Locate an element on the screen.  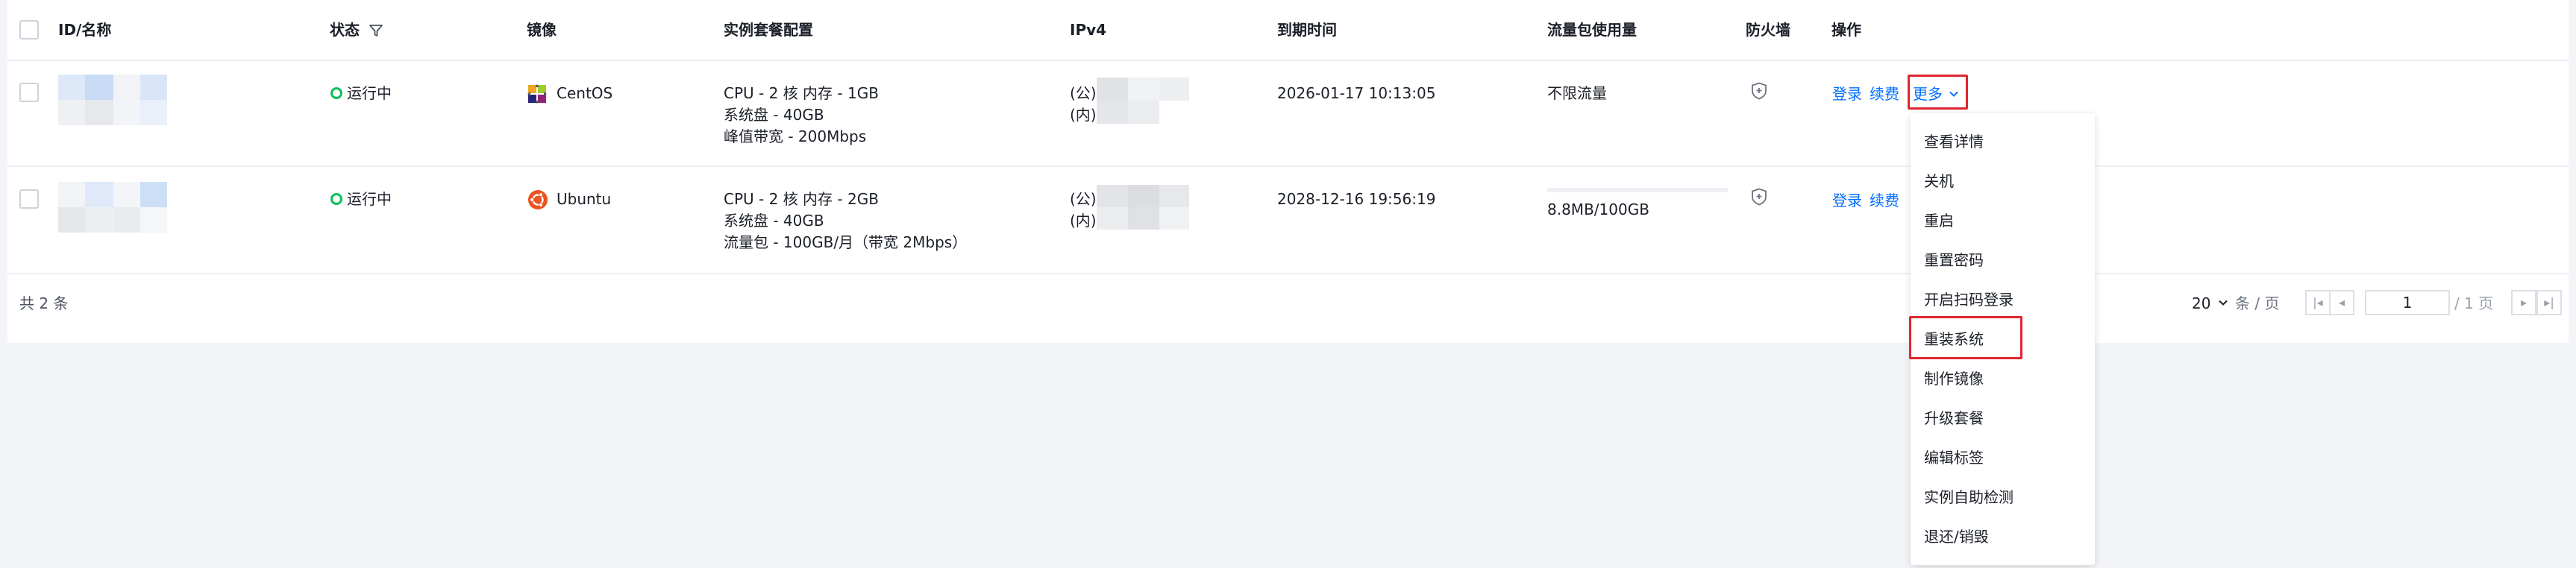
header-config: 实例套餐配置 is located at coordinates (769, 30).